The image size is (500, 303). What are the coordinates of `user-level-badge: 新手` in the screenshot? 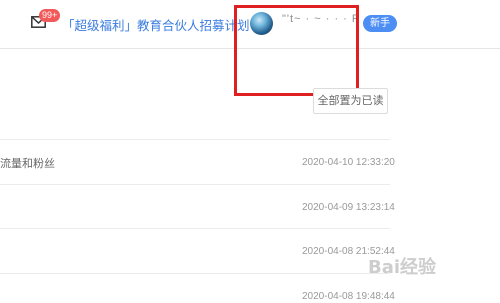 It's located at (380, 23).